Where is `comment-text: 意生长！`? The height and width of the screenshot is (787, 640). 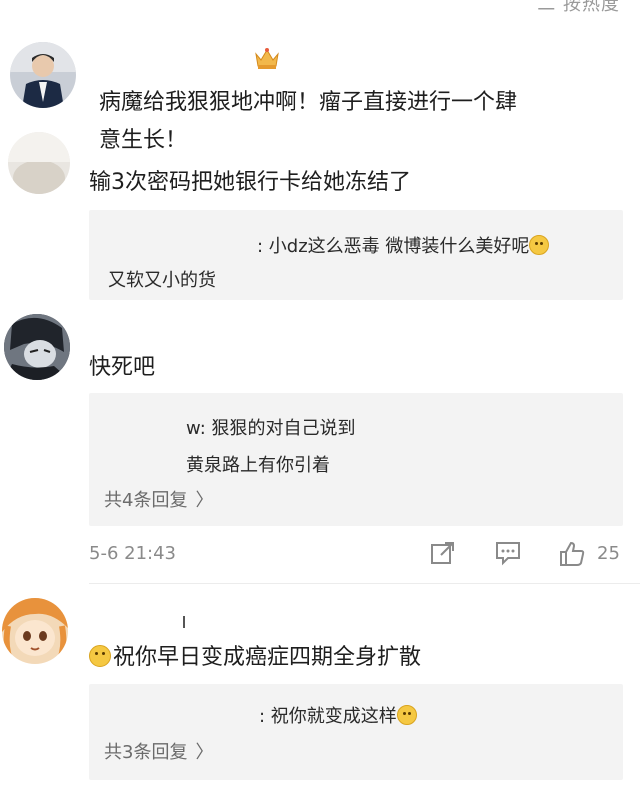 comment-text: 意生长！ is located at coordinates (143, 140).